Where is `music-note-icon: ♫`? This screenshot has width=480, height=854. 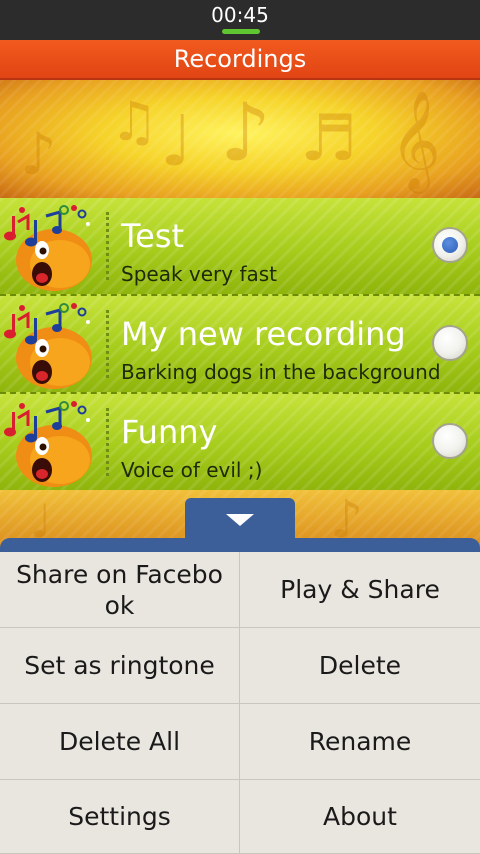 music-note-icon: ♫ is located at coordinates (134, 121).